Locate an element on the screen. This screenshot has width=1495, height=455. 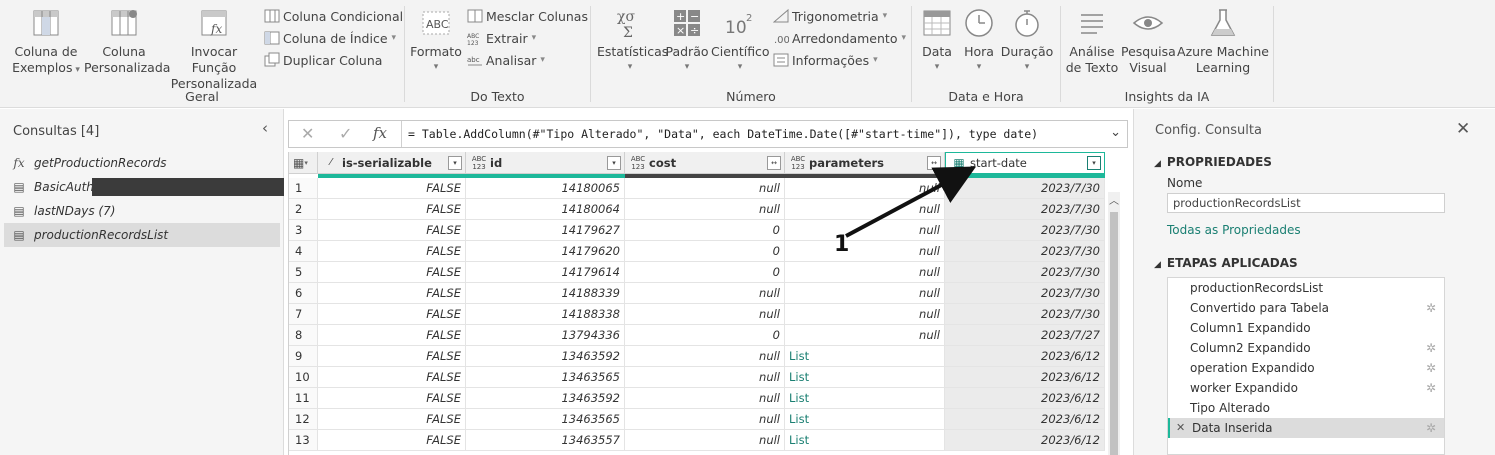
all-properties-link: Todas as Propriedades is located at coordinates (1234, 230).